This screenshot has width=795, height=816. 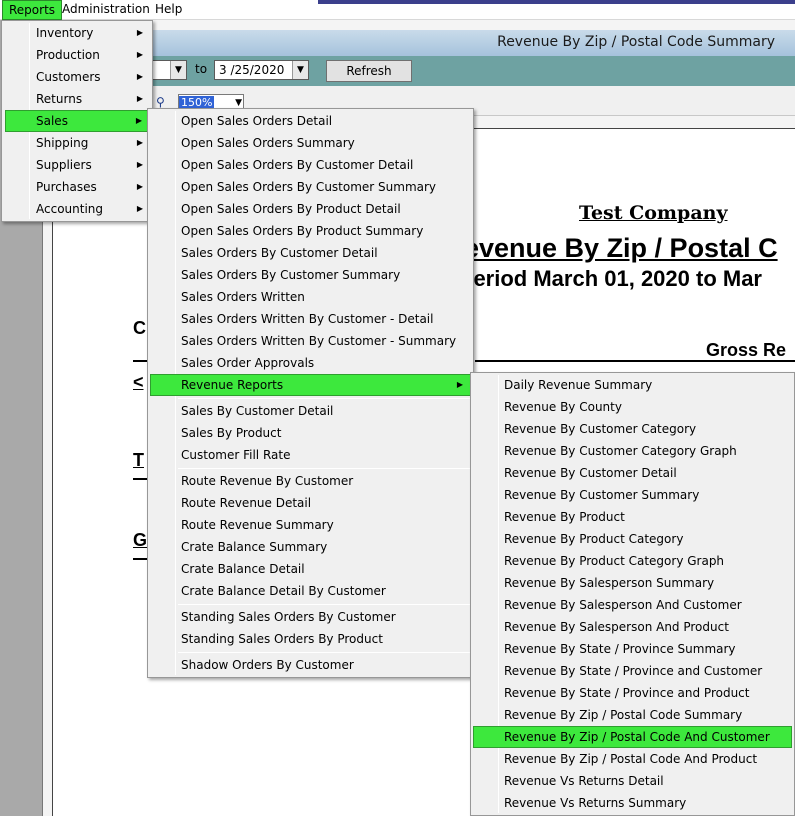 What do you see at coordinates (310, 503) in the screenshot?
I see `menu-item-route-revenue-detail: Route Revenue Detail` at bounding box center [310, 503].